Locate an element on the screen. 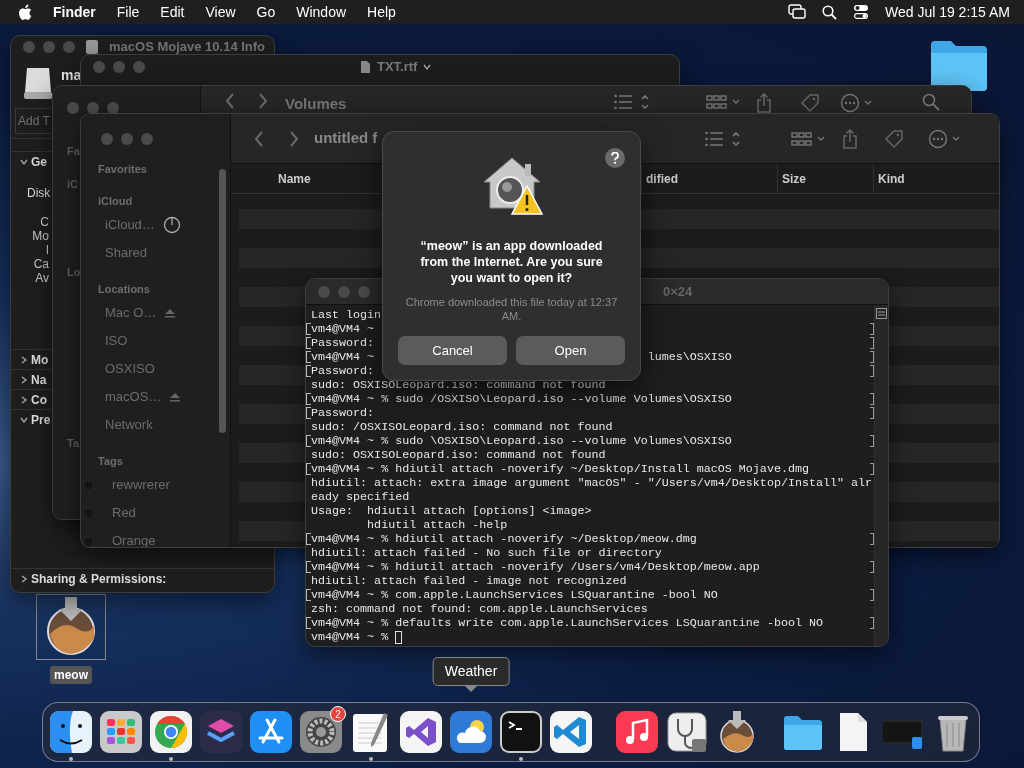  terminal-line: hdiutil: attach: extra image argument "macOS" - "/Users/vm4/Desktop/Install" alr is located at coordinates (592, 483).